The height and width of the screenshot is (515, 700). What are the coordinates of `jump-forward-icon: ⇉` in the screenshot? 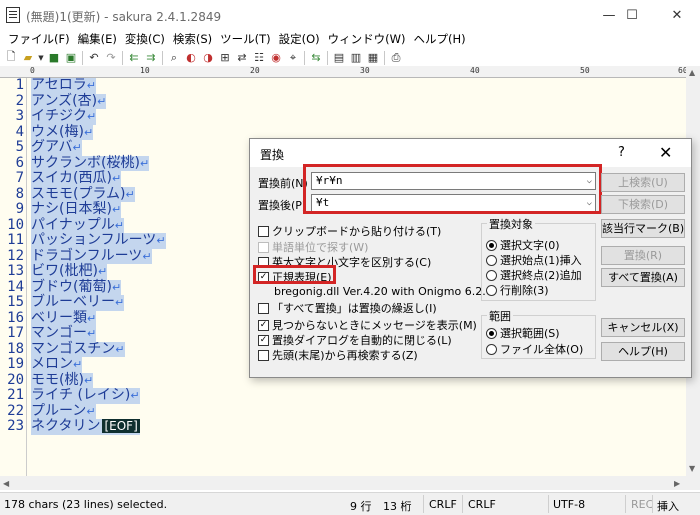 It's located at (151, 57).